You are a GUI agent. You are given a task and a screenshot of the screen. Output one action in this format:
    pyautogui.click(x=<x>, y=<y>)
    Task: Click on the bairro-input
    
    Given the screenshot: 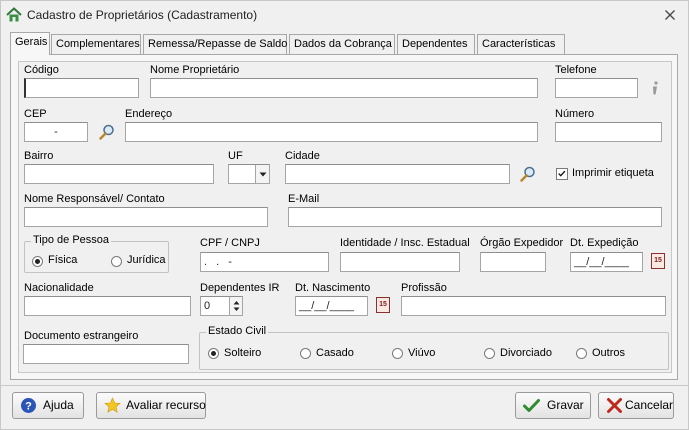 What is the action you would take?
    pyautogui.click(x=119, y=174)
    